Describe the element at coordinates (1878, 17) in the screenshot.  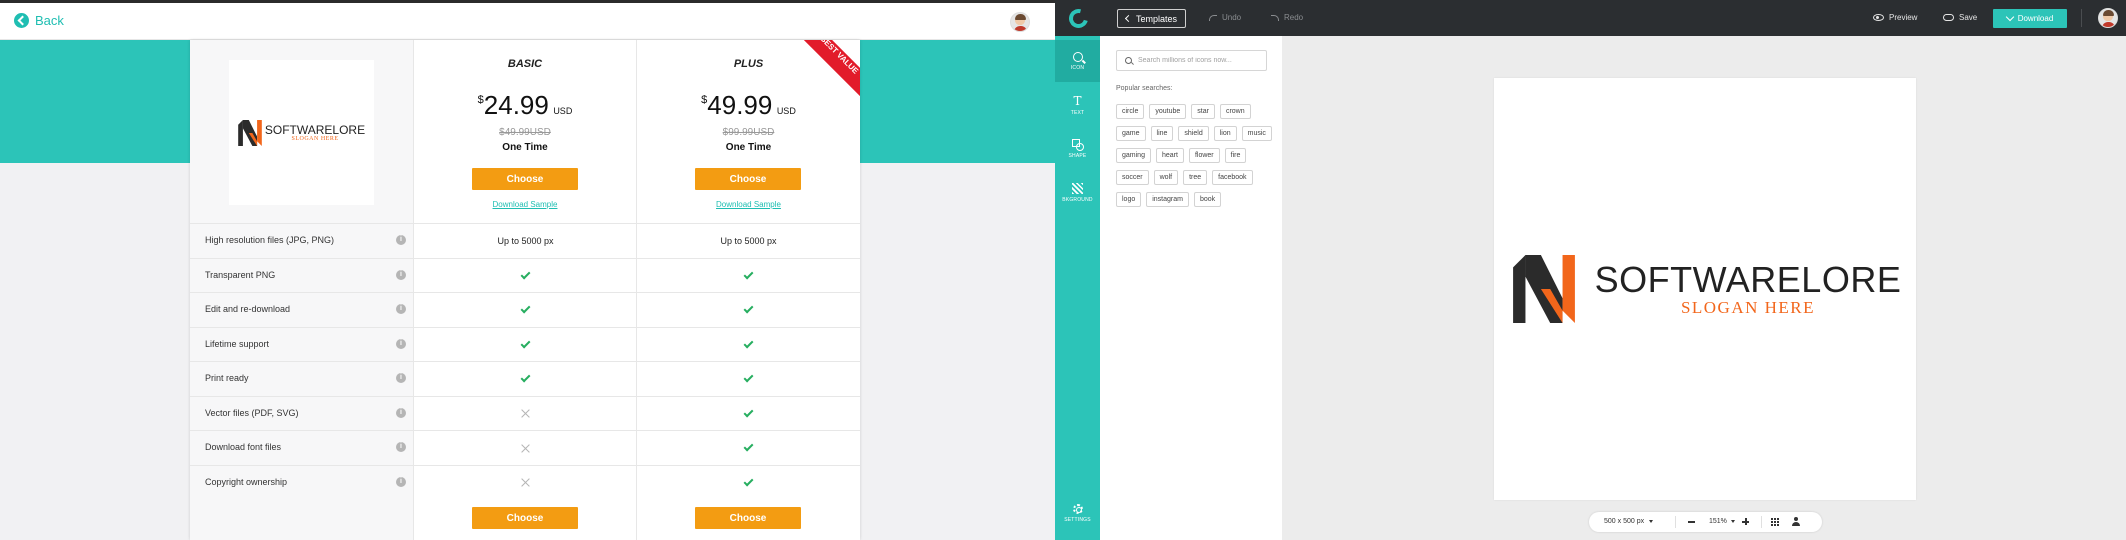
I see `eye-icon` at that location.